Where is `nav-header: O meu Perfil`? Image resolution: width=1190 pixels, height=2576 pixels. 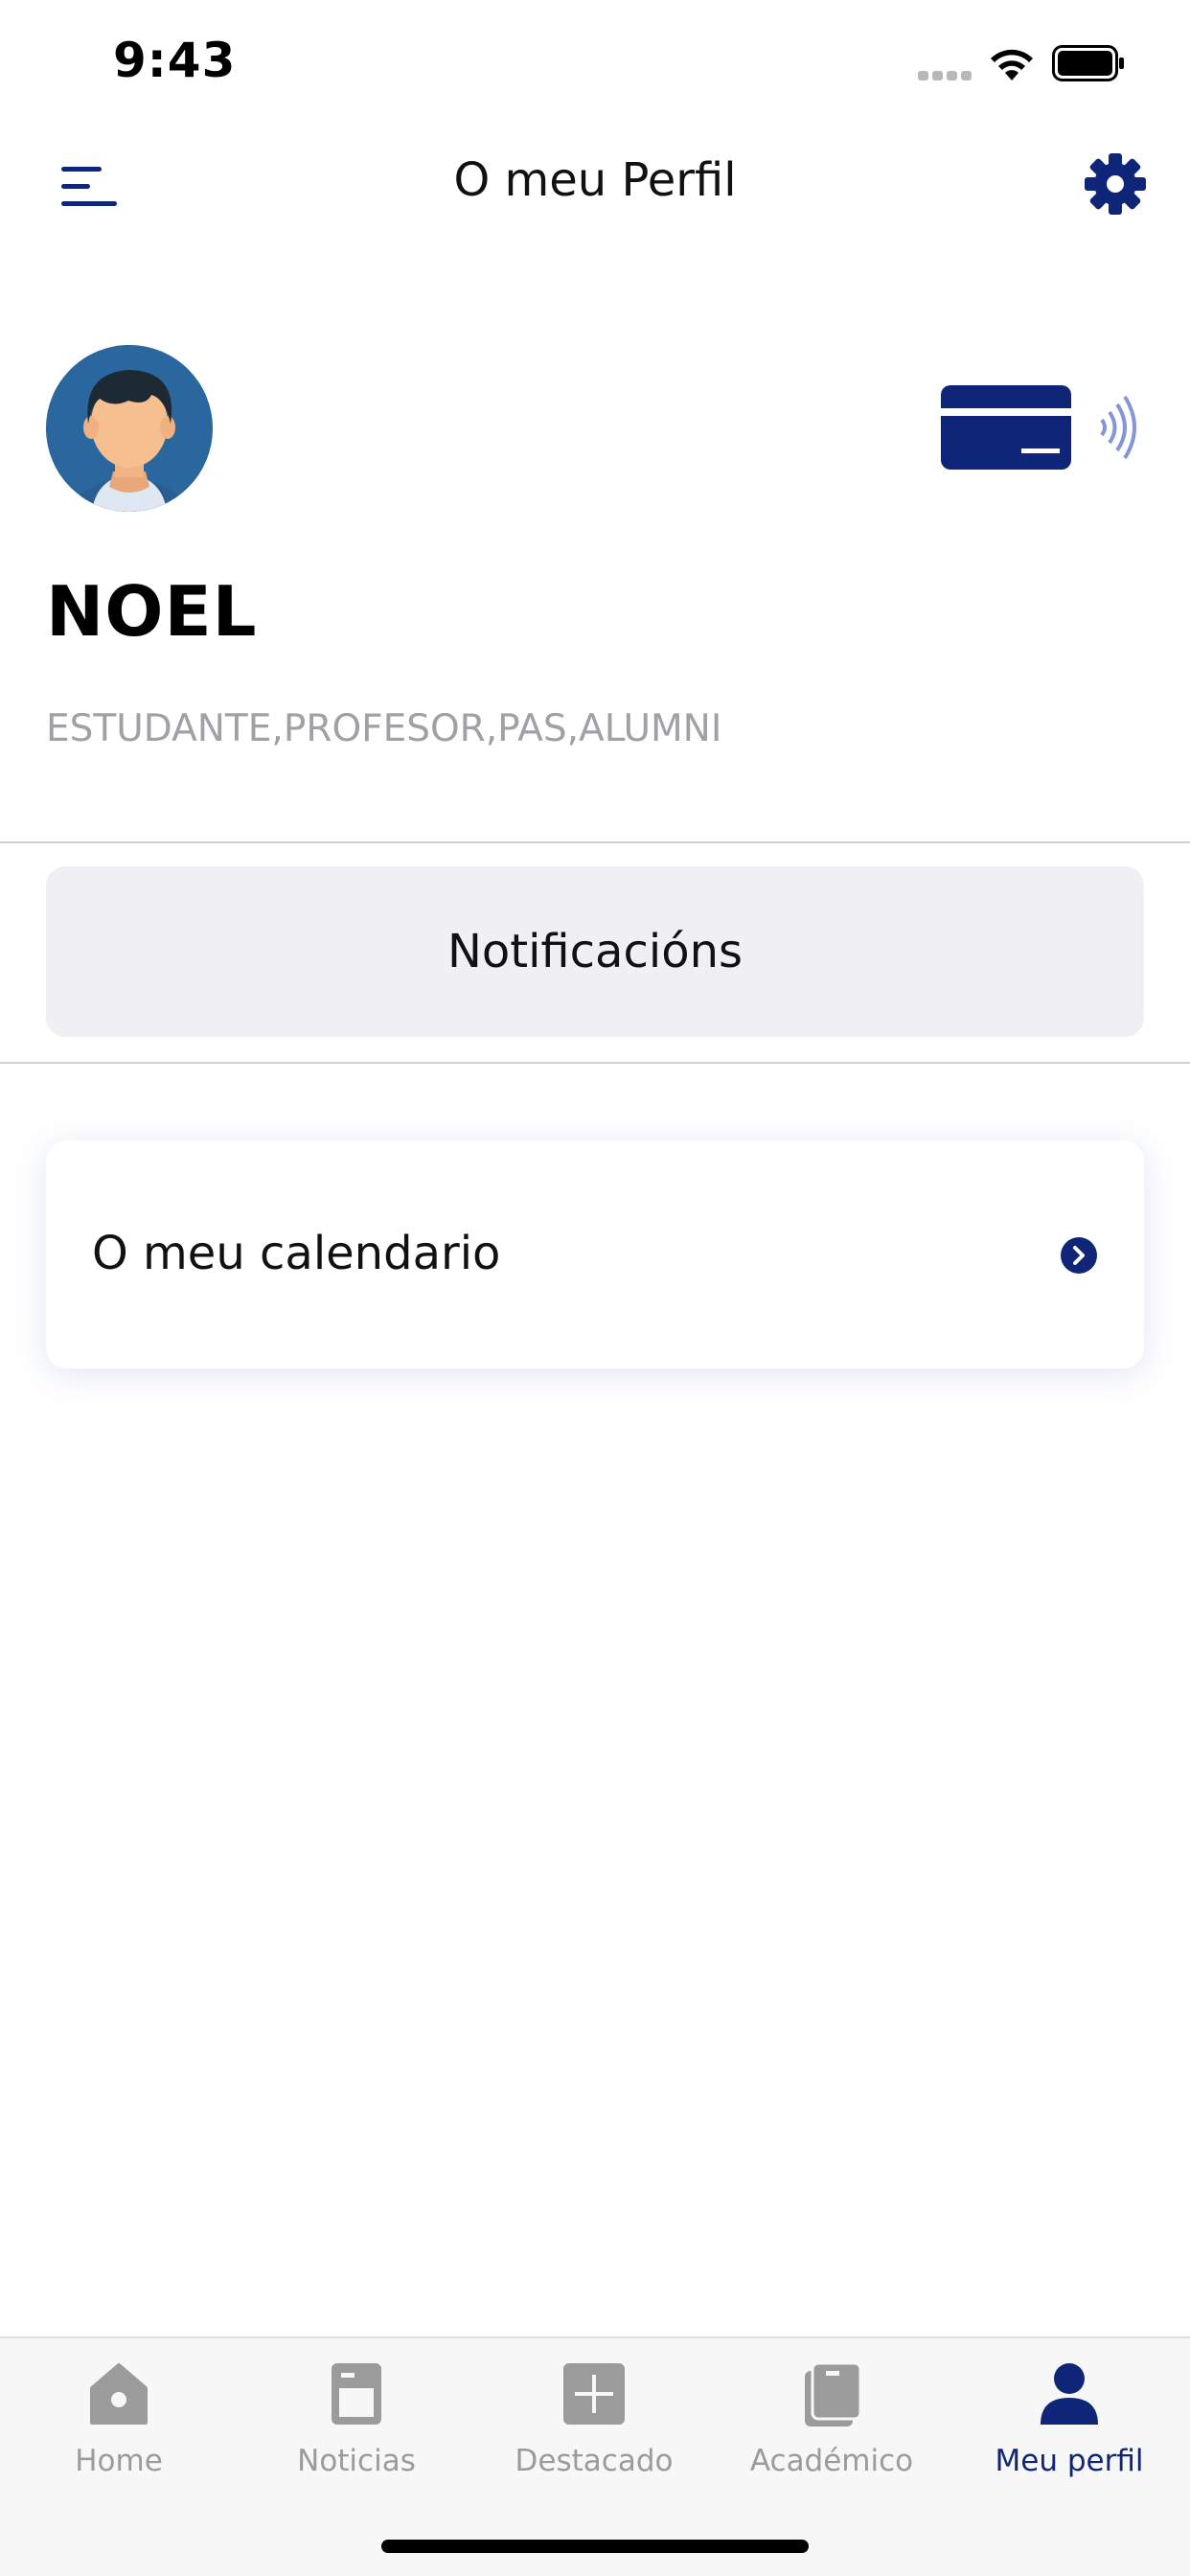
nav-header: O meu Perfil is located at coordinates (595, 184).